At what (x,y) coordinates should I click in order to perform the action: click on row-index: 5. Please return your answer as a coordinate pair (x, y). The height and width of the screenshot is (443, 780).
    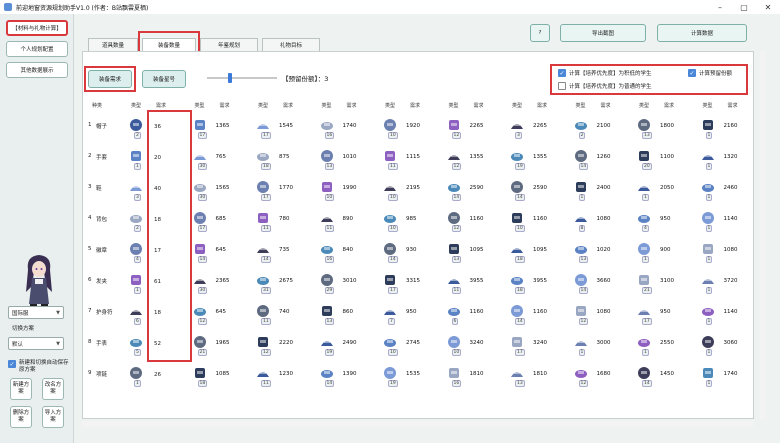
    Looking at the image, I should click on (90, 249).